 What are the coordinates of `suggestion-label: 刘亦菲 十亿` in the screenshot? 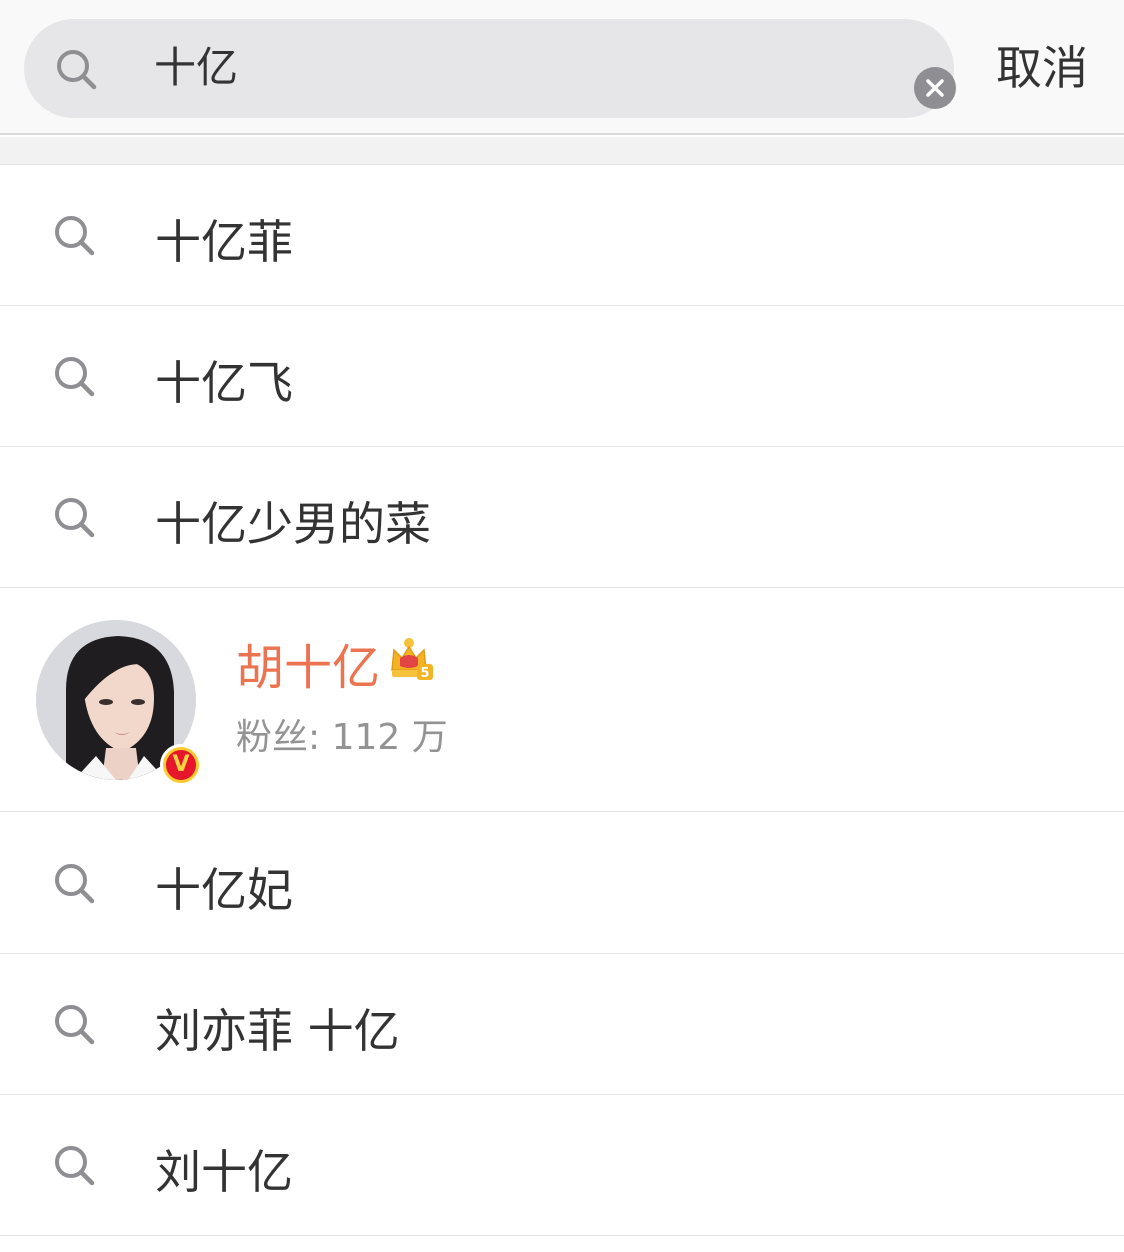 It's located at (277, 1031).